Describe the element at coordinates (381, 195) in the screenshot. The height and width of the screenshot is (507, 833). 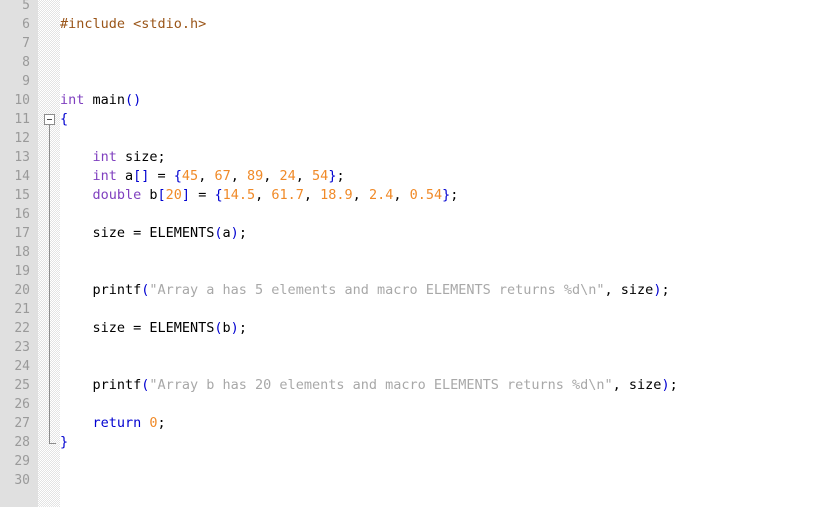
I see `code-token-number: 2.4` at that location.